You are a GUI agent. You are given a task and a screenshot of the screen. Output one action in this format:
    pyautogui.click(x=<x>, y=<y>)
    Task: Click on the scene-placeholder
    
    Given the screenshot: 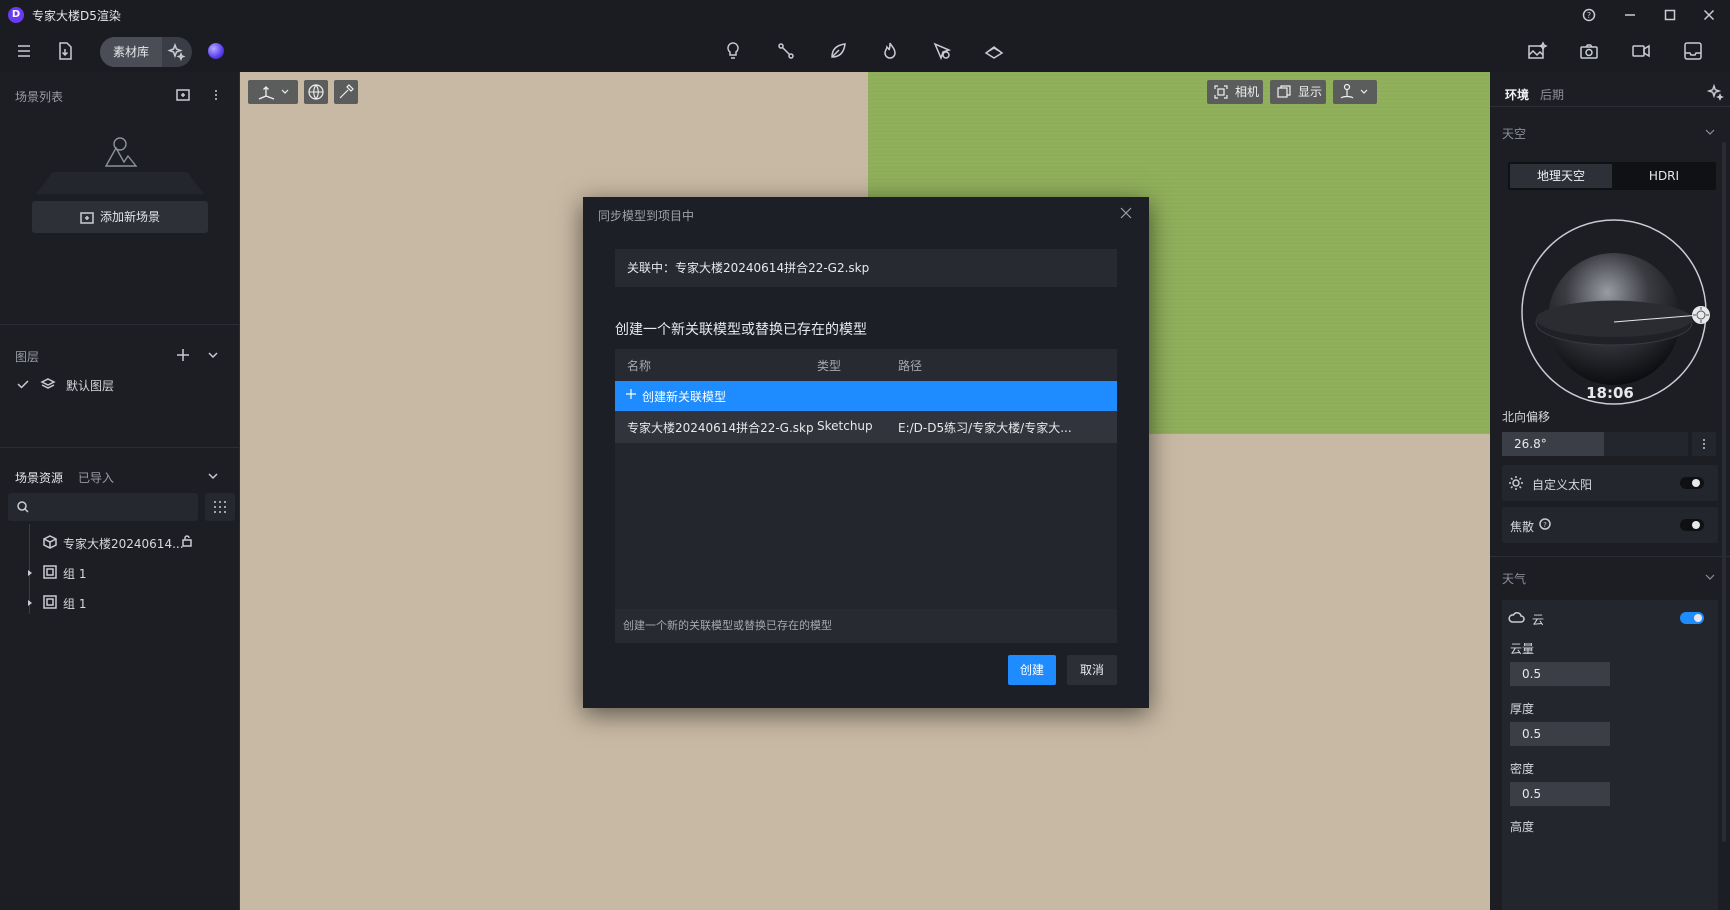 What is the action you would take?
    pyautogui.click(x=120, y=183)
    